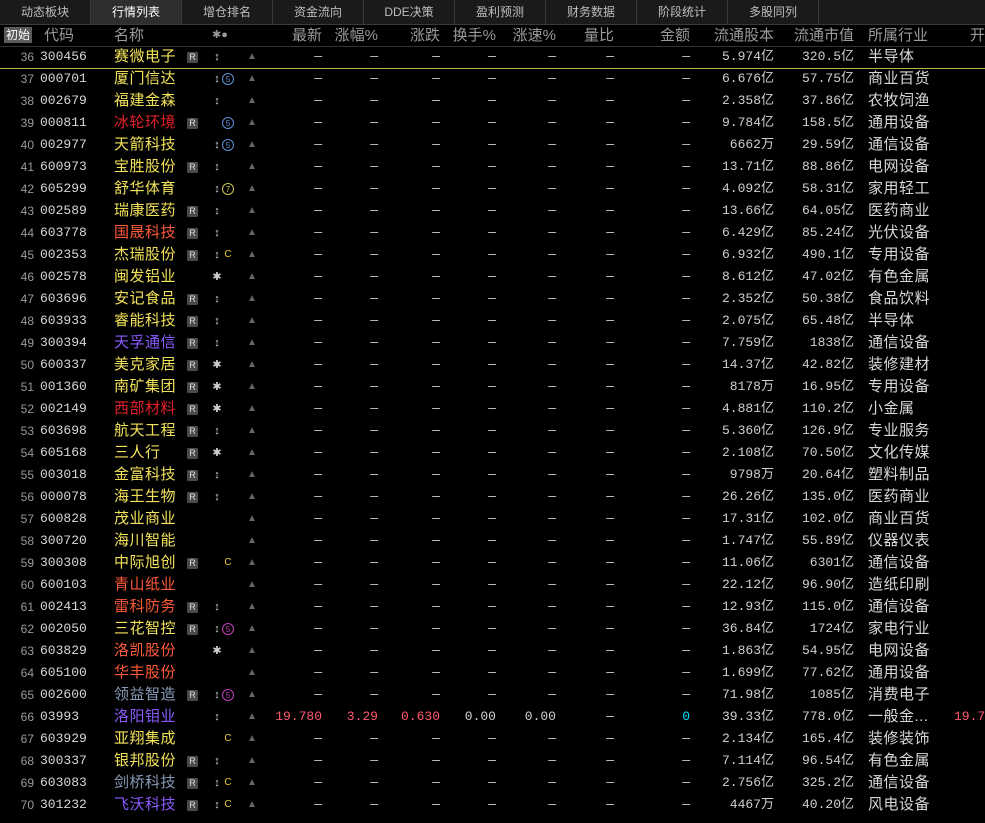  Describe the element at coordinates (27, 101) in the screenshot. I see `row-index: 38` at that location.